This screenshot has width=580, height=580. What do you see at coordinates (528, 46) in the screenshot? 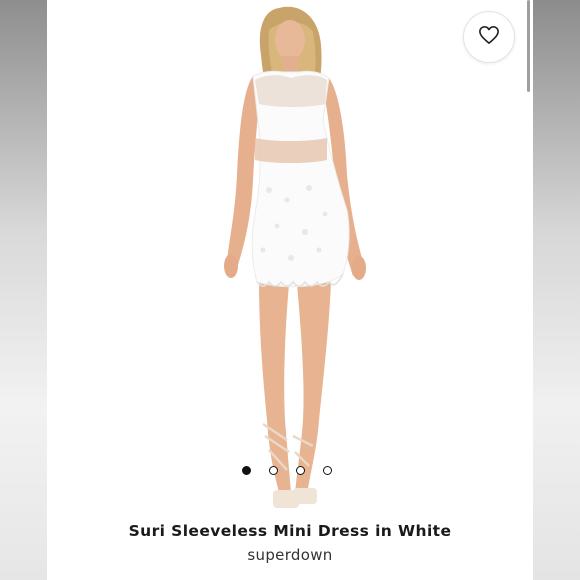
I see `scrollbar` at bounding box center [528, 46].